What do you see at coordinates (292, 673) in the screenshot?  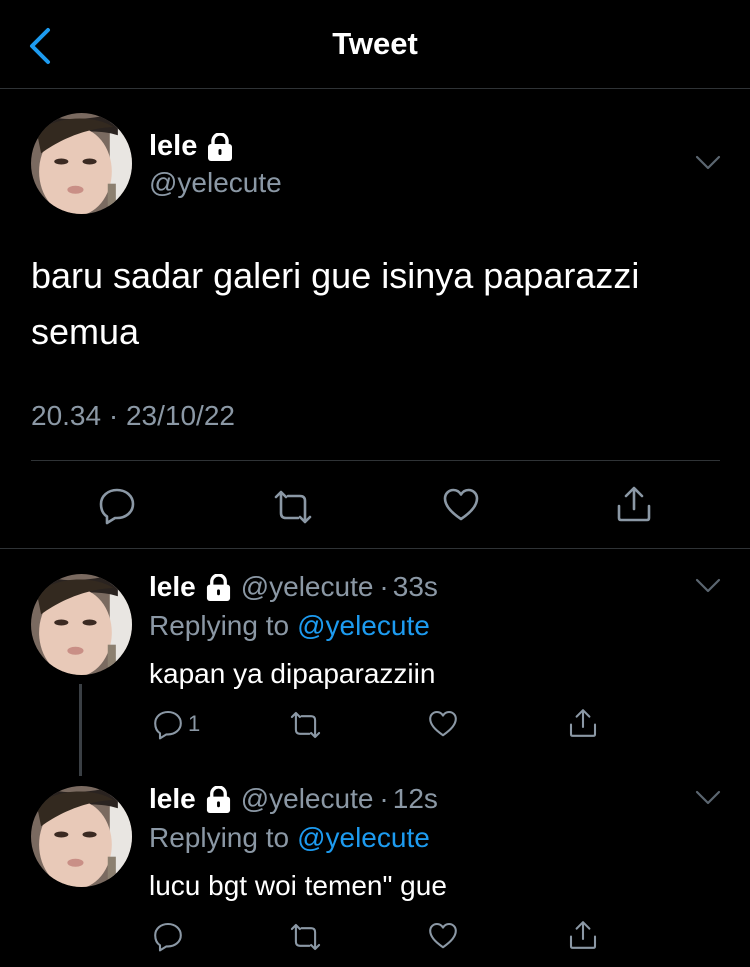 I see `reply-text: kapan ya dipaparazziin` at bounding box center [292, 673].